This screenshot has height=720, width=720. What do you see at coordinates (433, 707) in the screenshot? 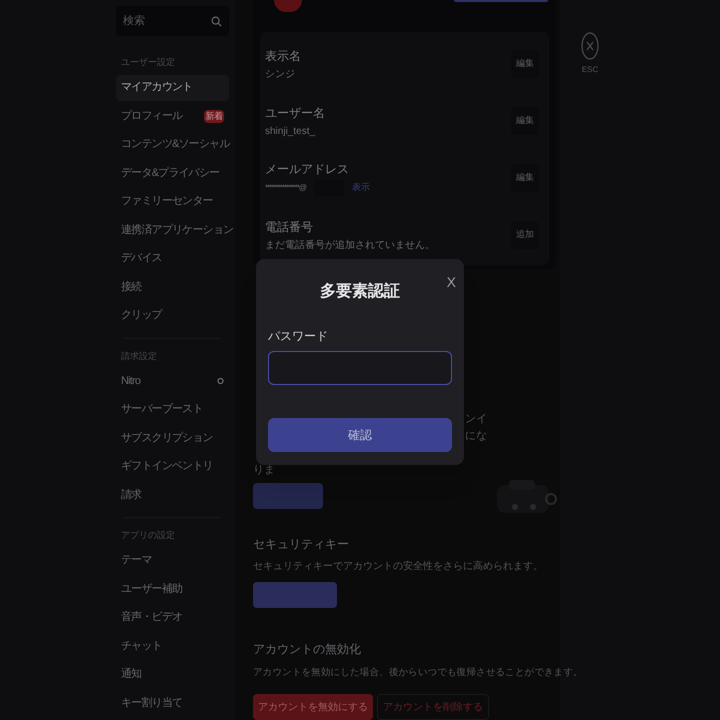
I see `delete-button: アカウントを削除する` at bounding box center [433, 707].